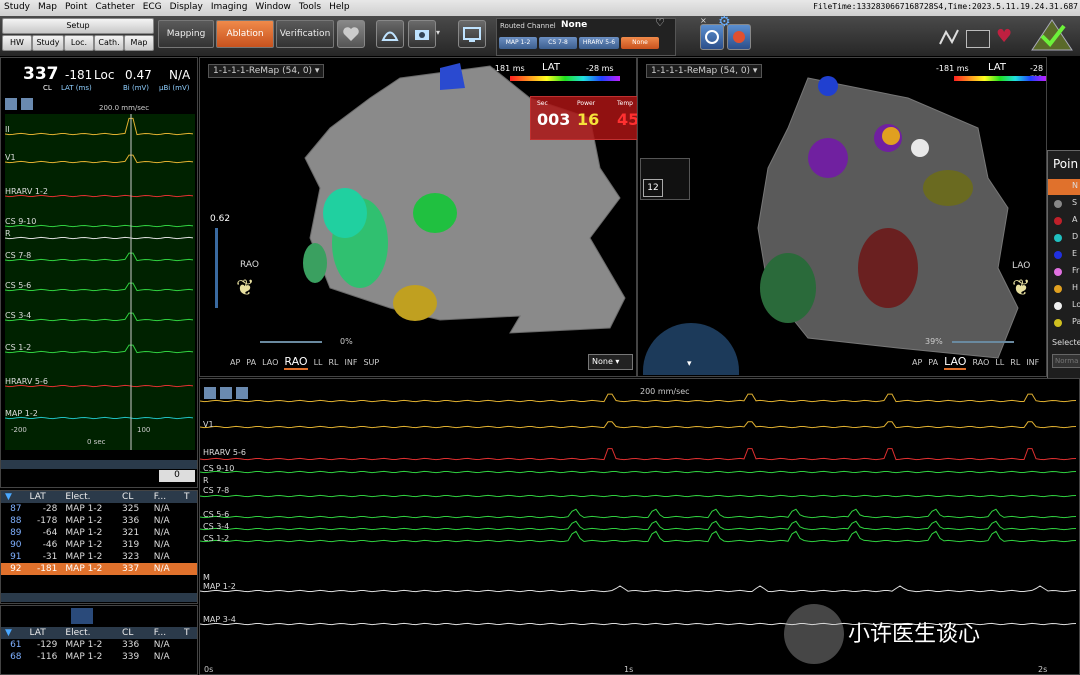 The height and width of the screenshot is (675, 1080). I want to click on setup-button: Setup, so click(78, 26).